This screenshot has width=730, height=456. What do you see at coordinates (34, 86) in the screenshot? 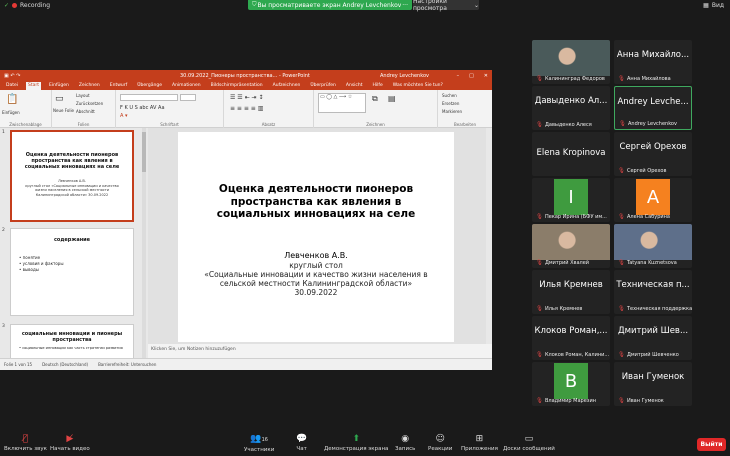
I see `tab-start: Start` at bounding box center [34, 86].